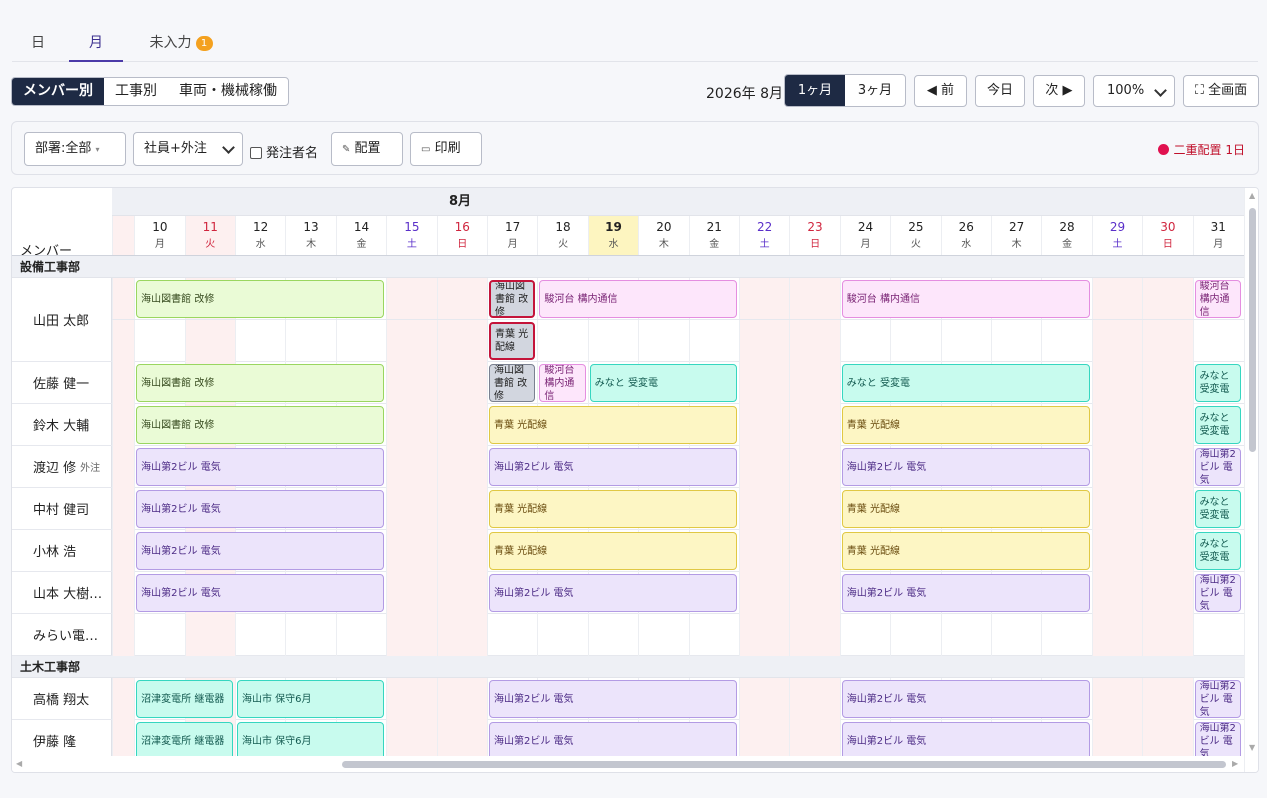  What do you see at coordinates (284, 151) in the screenshot?
I see `orderer-name-checkbox: 発注者名` at bounding box center [284, 151].